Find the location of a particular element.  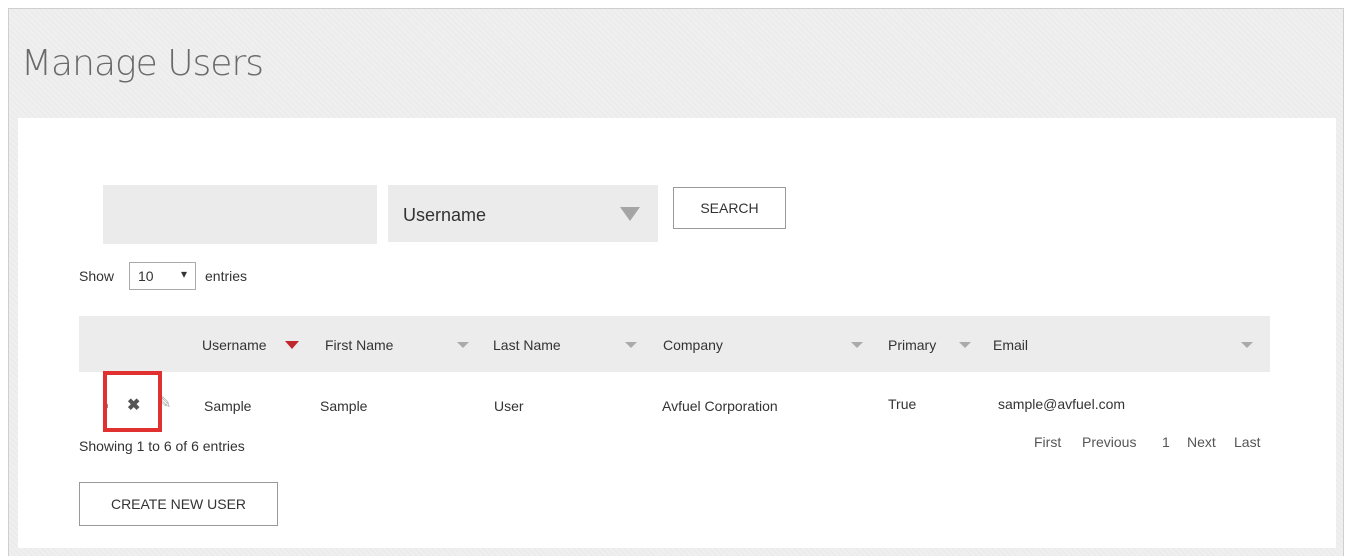

column-header-email: Email is located at coordinates (1010, 345).